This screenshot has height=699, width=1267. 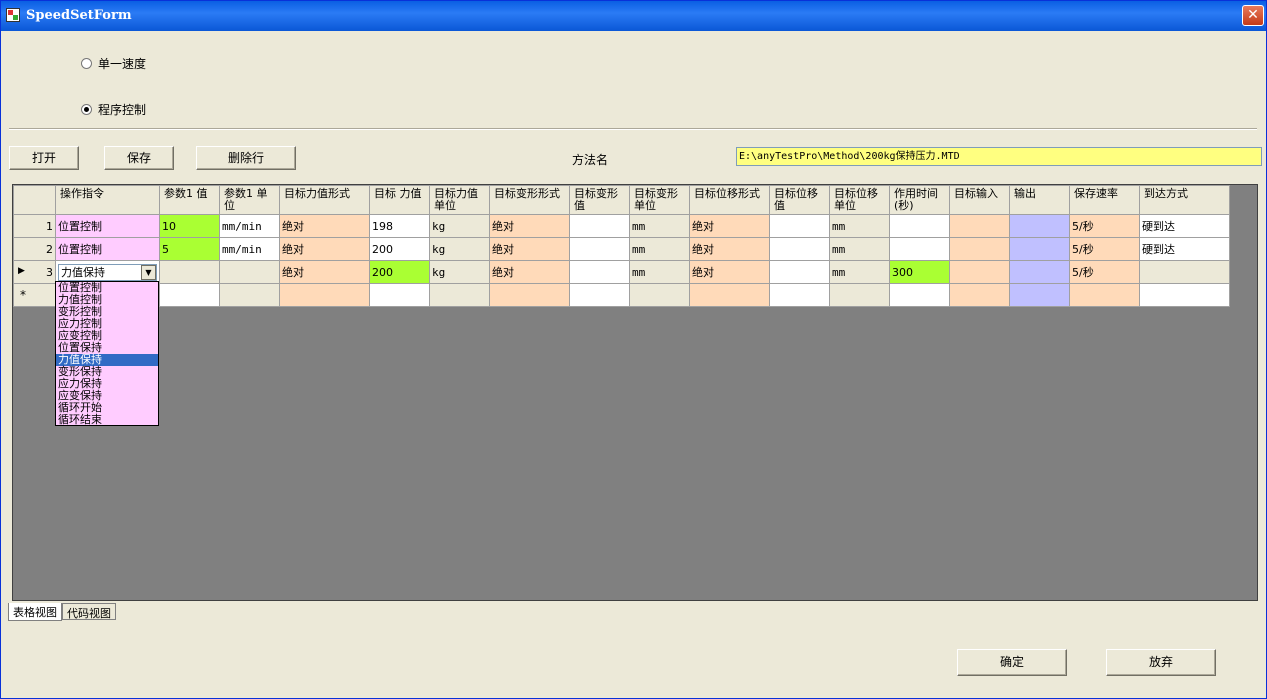 What do you see at coordinates (659, 200) in the screenshot?
I see `col-header-def-unit: 目标变形单位` at bounding box center [659, 200].